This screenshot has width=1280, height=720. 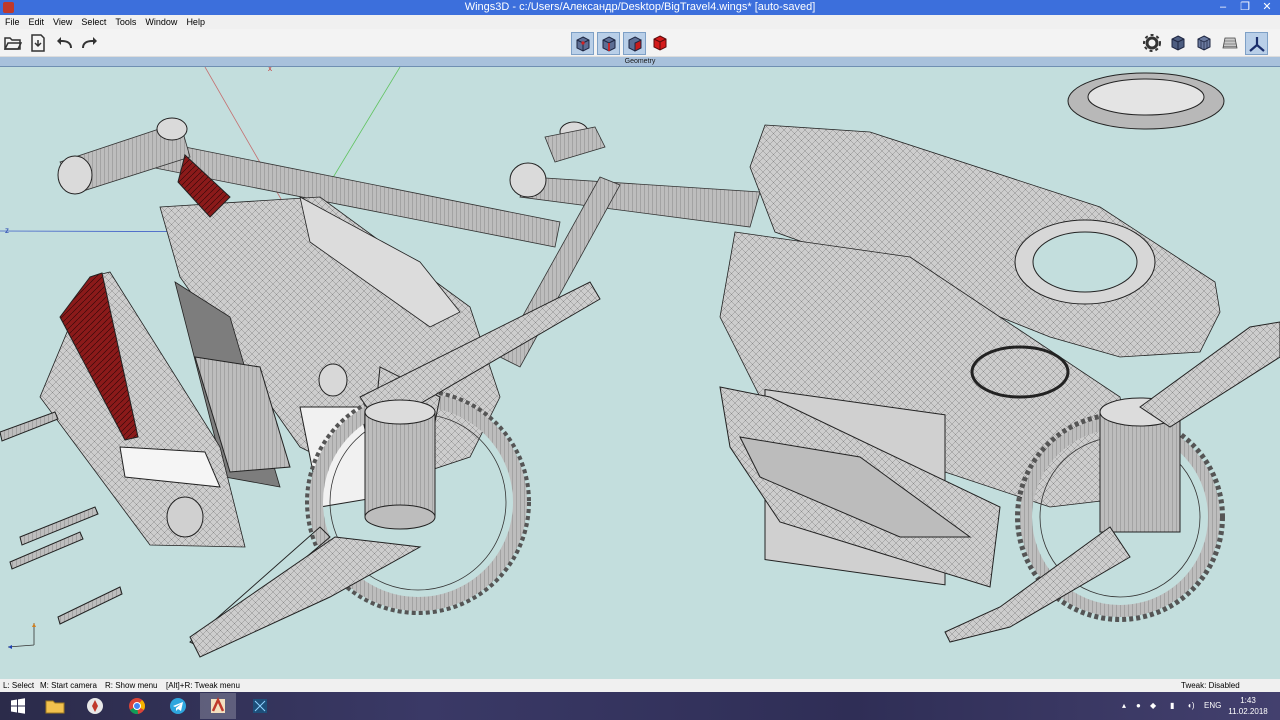 I want to click on telegram-icon, so click(x=178, y=706).